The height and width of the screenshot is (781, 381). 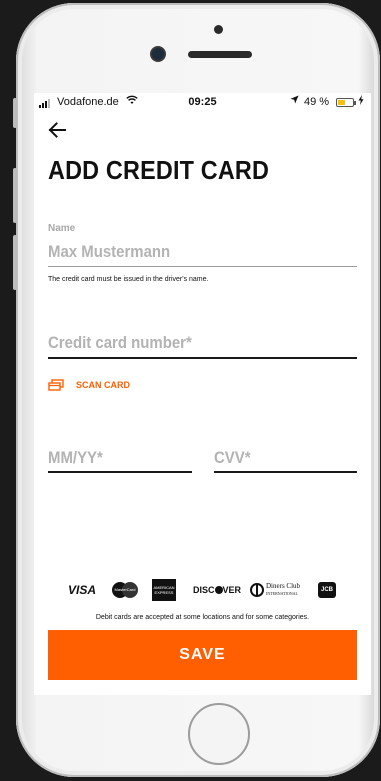 What do you see at coordinates (232, 590) in the screenshot?
I see `discover-text-end: VER` at bounding box center [232, 590].